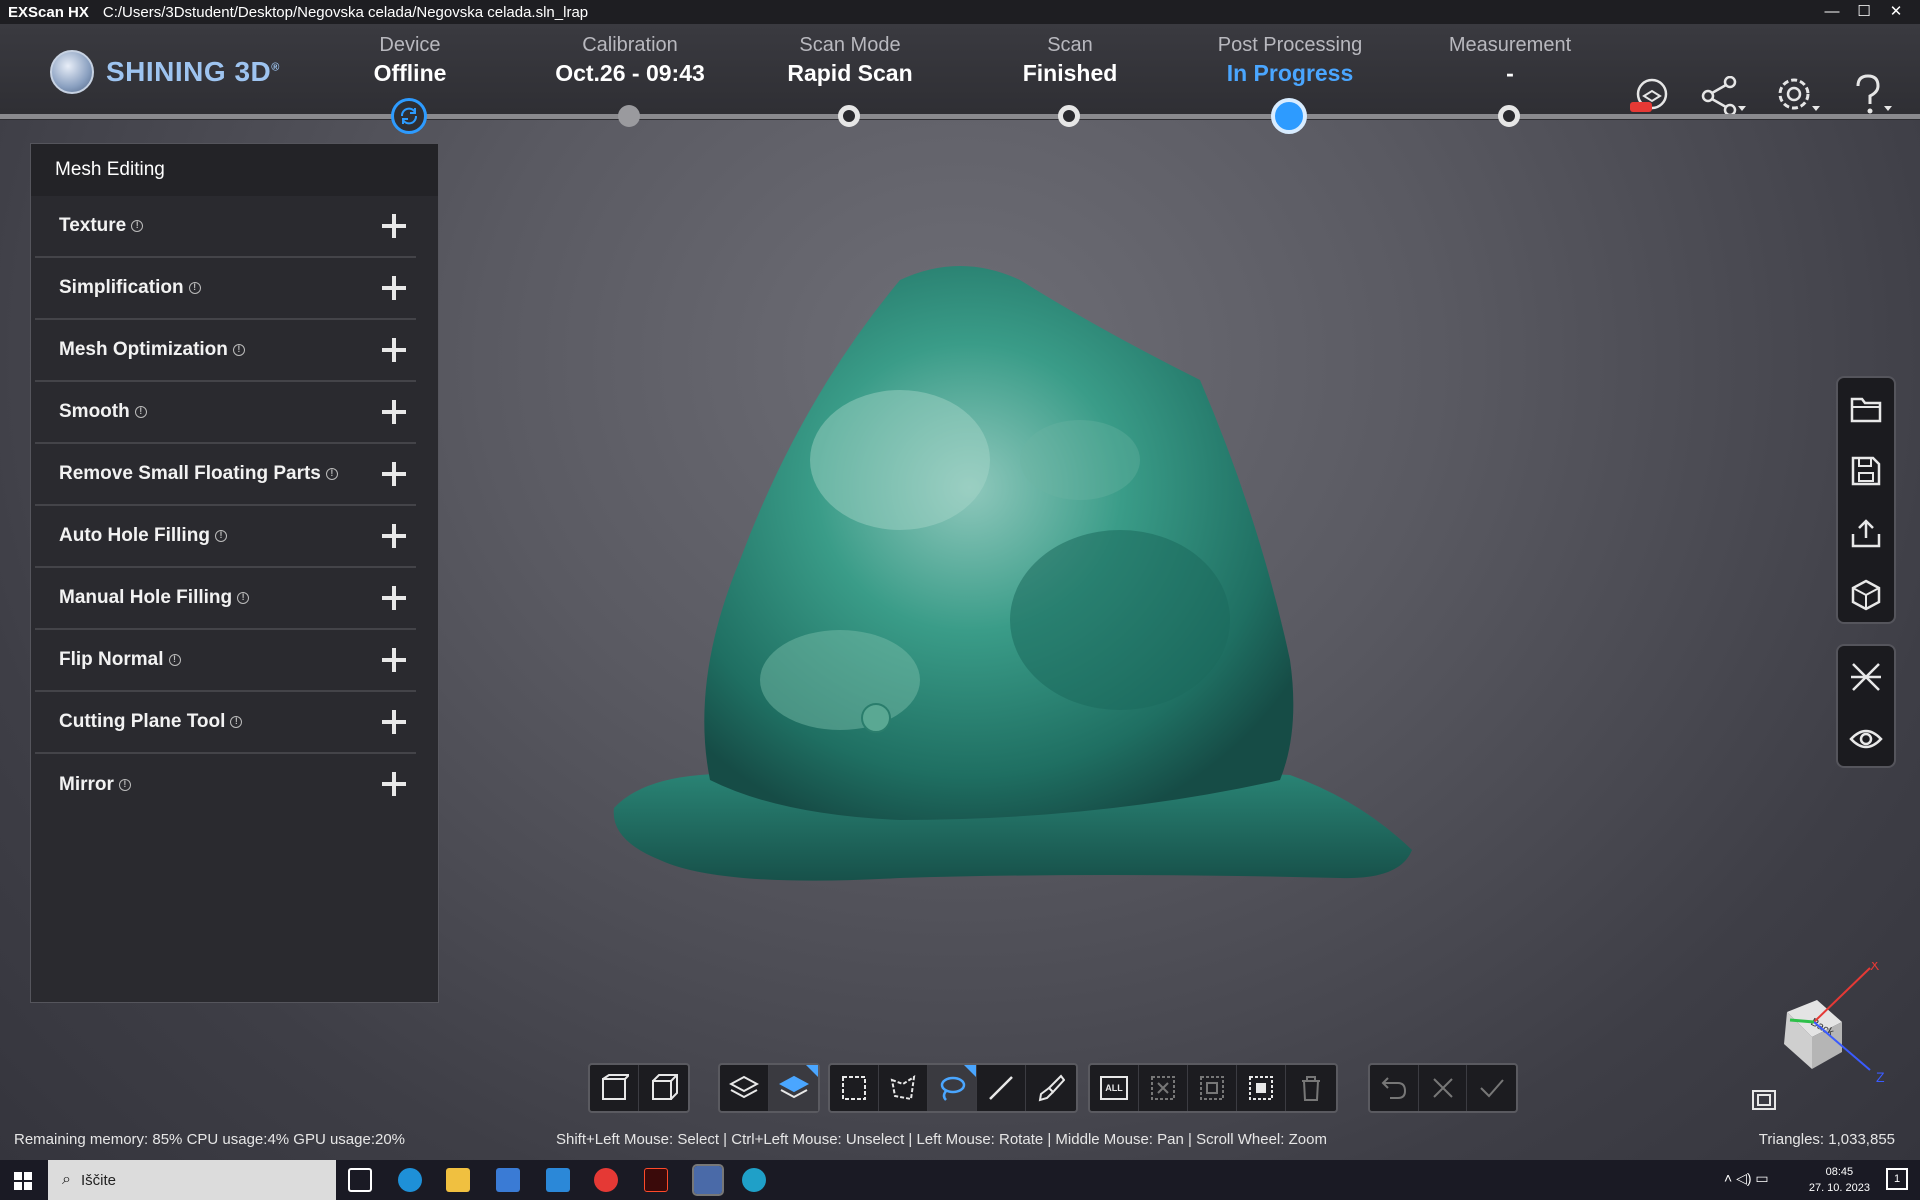 Image resolution: width=1920 pixels, height=1200 pixels. I want to click on maximize-button: ☐, so click(1864, 12).